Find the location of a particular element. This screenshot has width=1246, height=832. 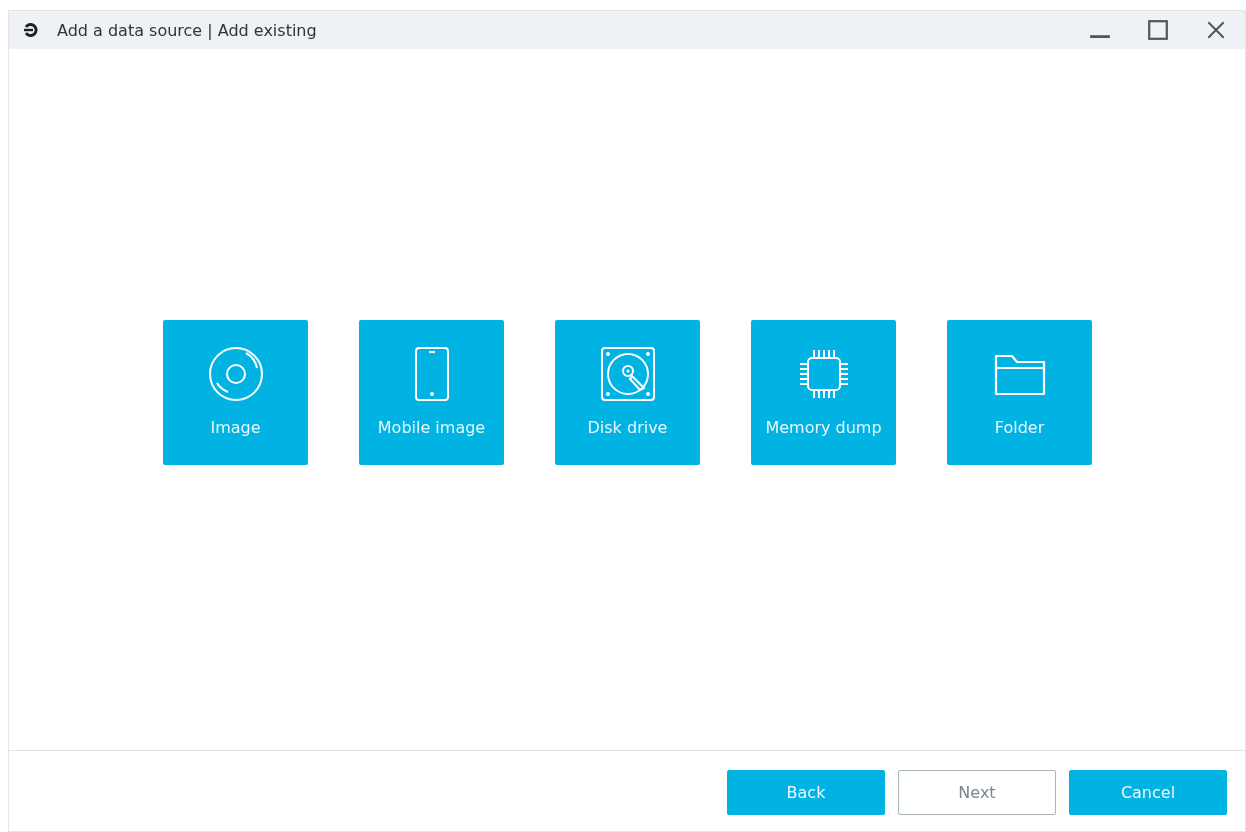

source-tile: Mobile image is located at coordinates (431, 392).